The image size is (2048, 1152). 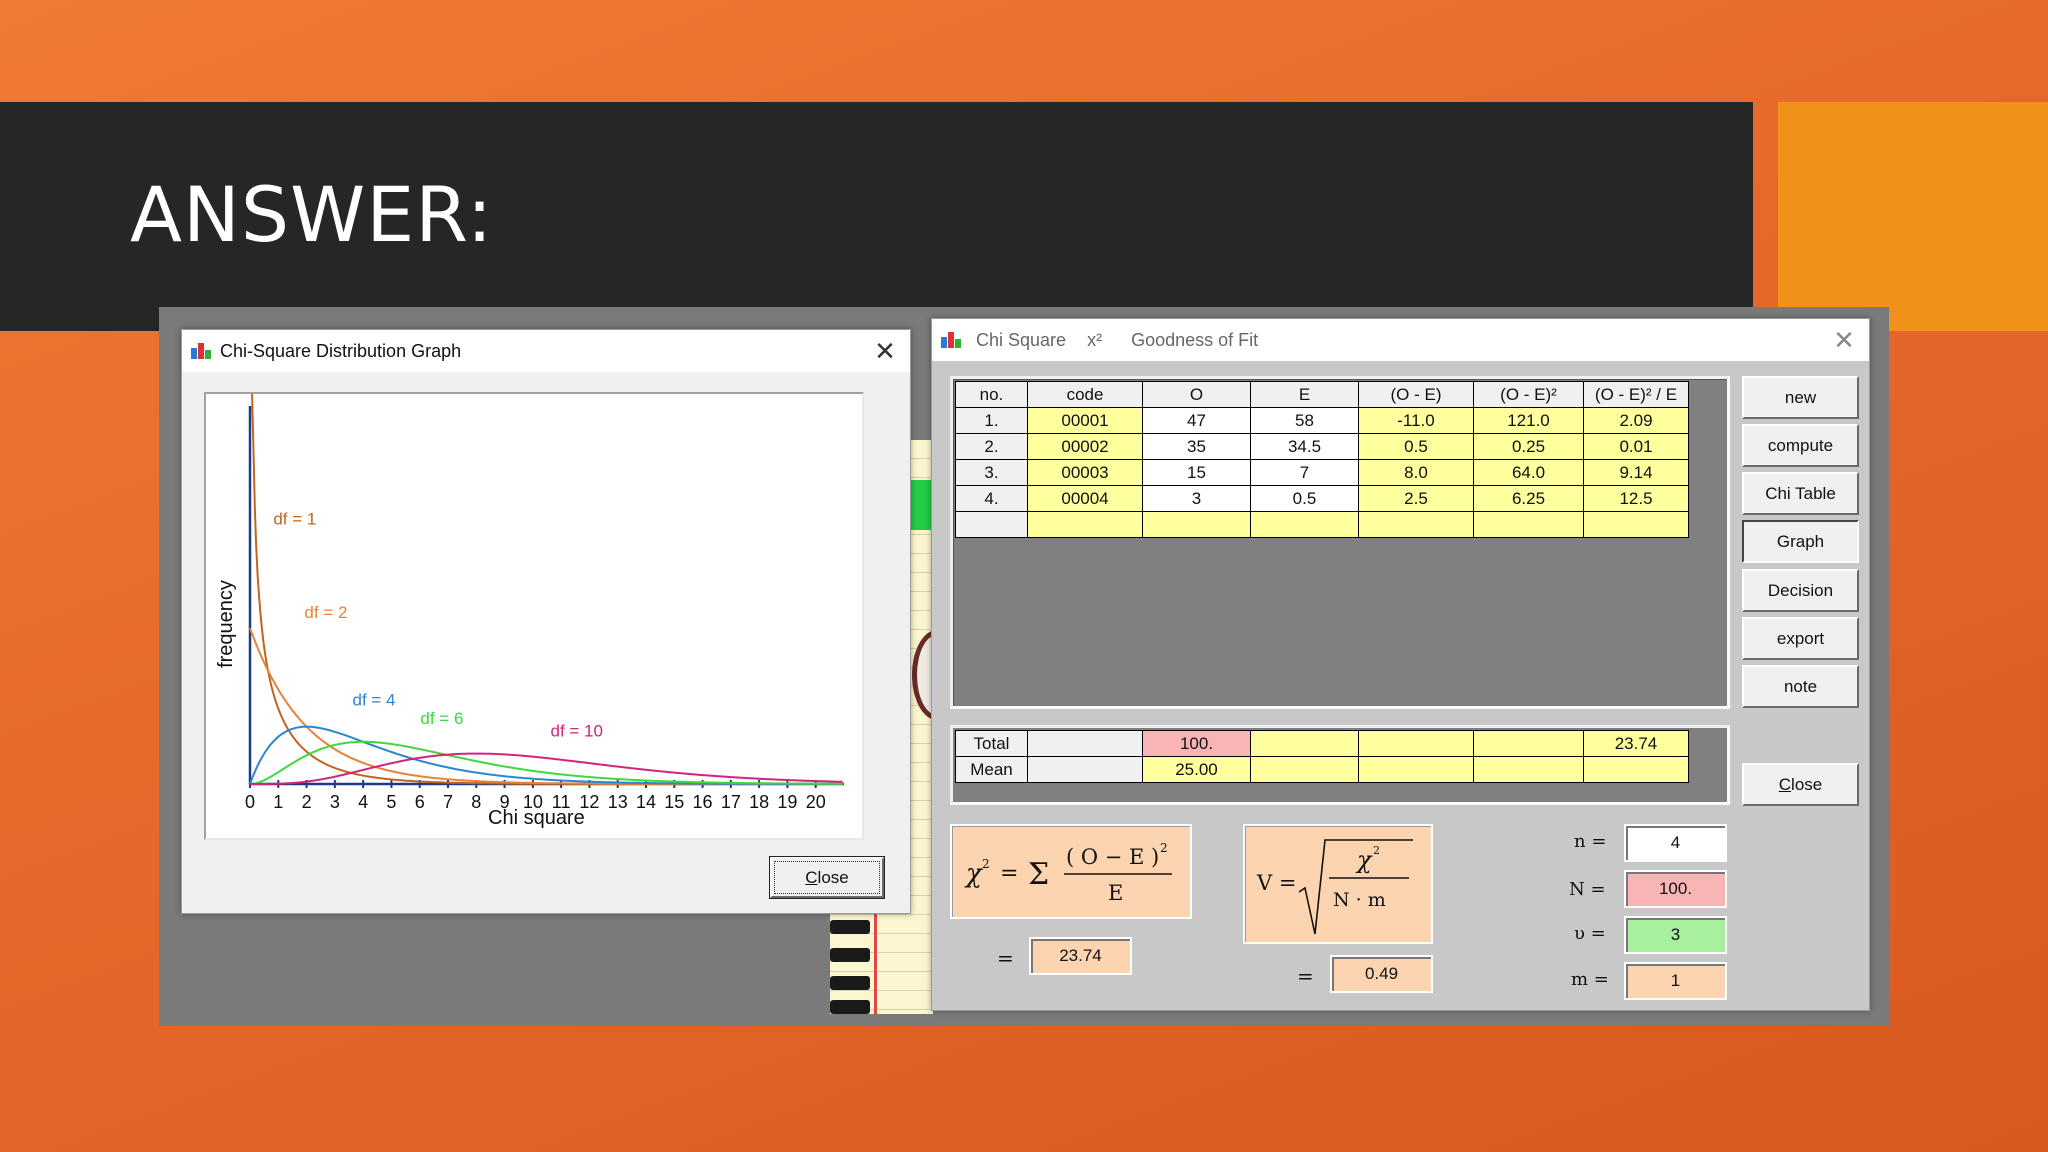 What do you see at coordinates (1675, 981) in the screenshot?
I see `m-field: 1` at bounding box center [1675, 981].